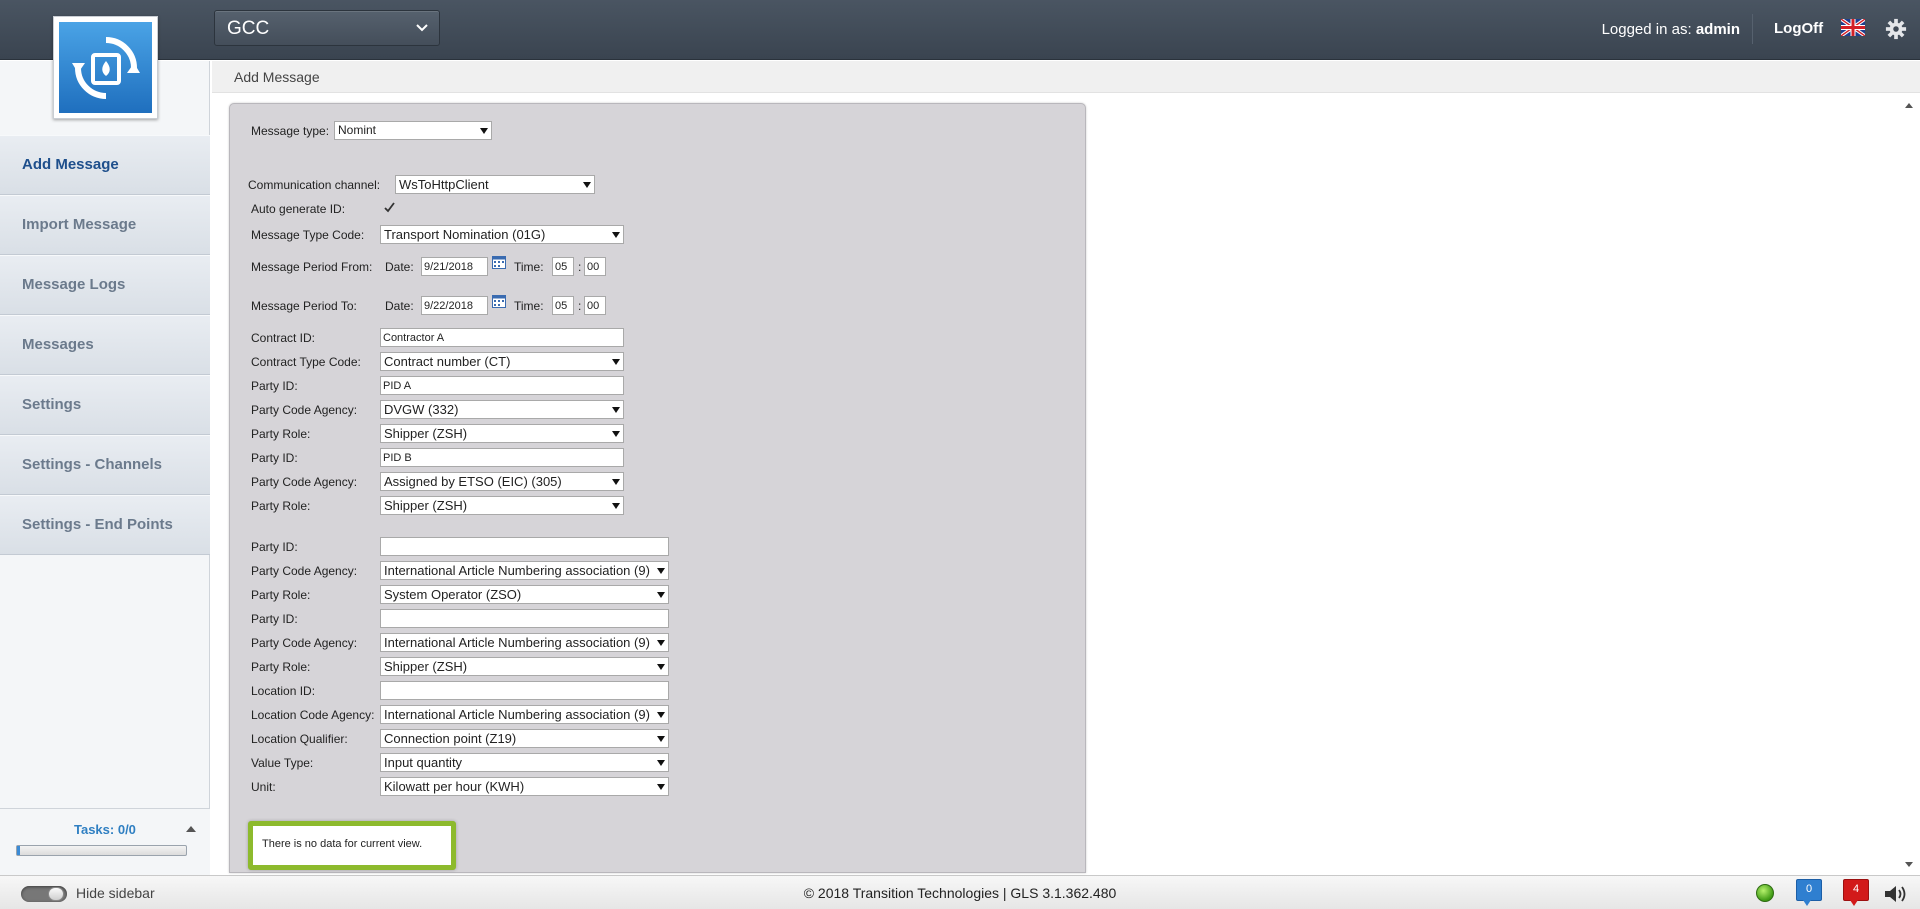 This screenshot has width=1920, height=909. I want to click on period-from-minute-input: 00, so click(595, 266).